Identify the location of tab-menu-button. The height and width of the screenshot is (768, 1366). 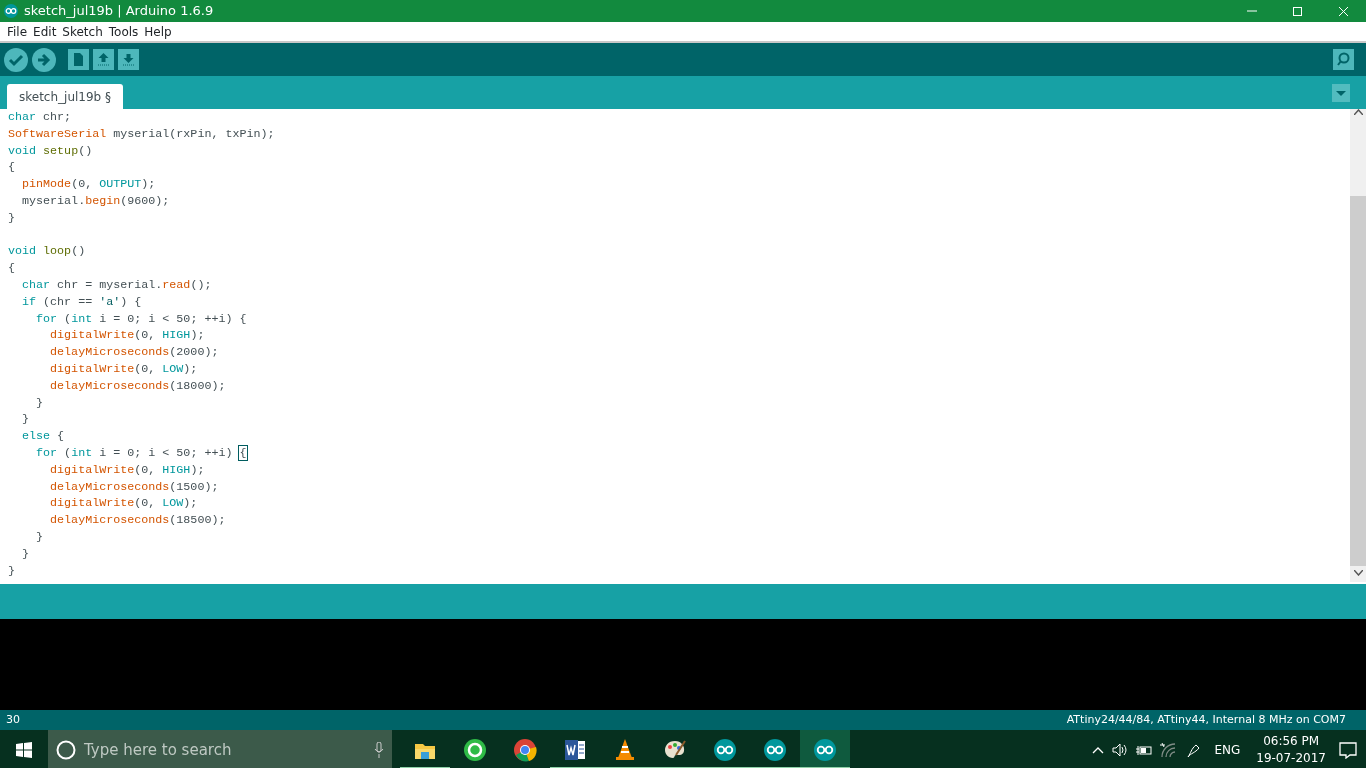
(1341, 92).